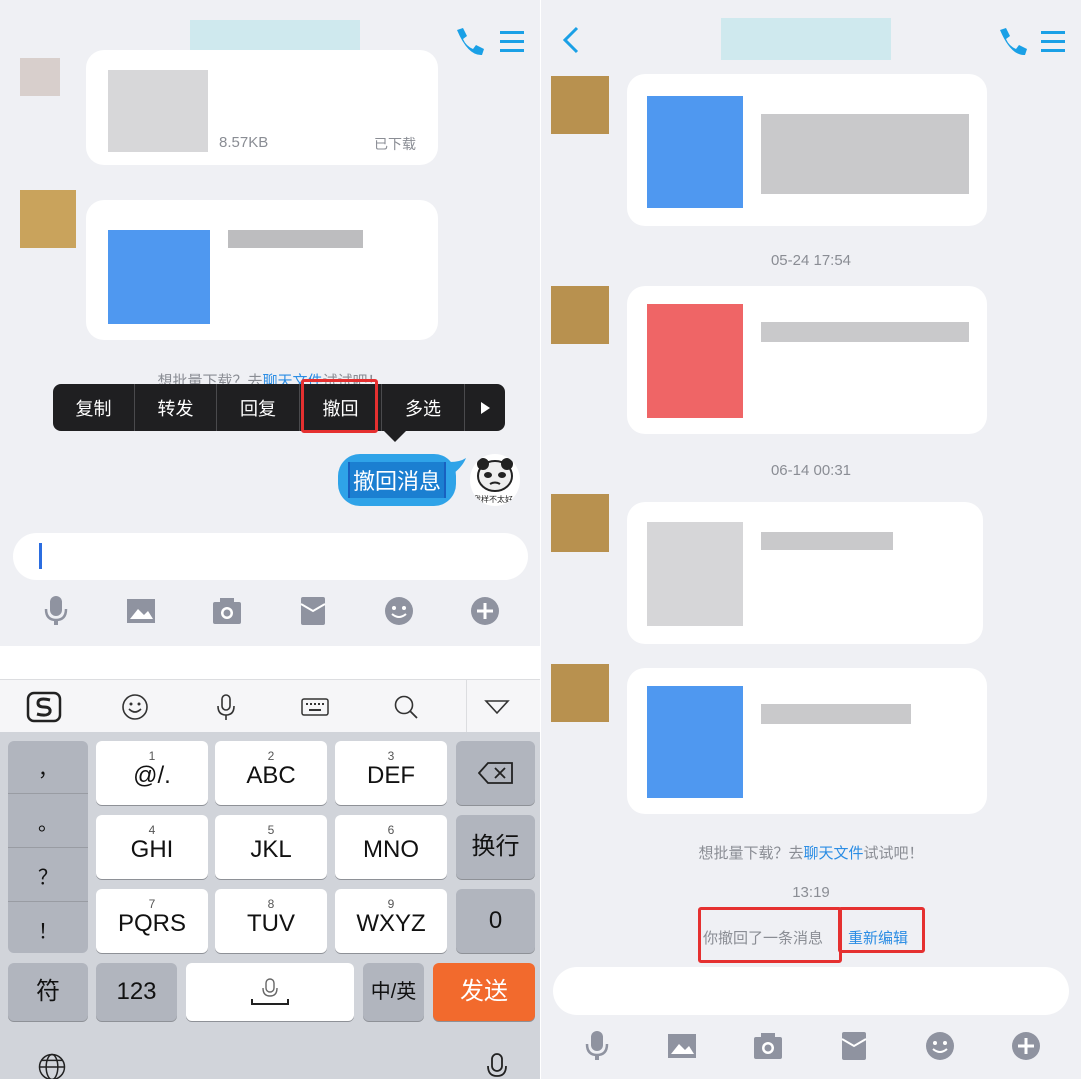 The height and width of the screenshot is (1079, 1081). I want to click on space-mic-icon, so click(270, 991).